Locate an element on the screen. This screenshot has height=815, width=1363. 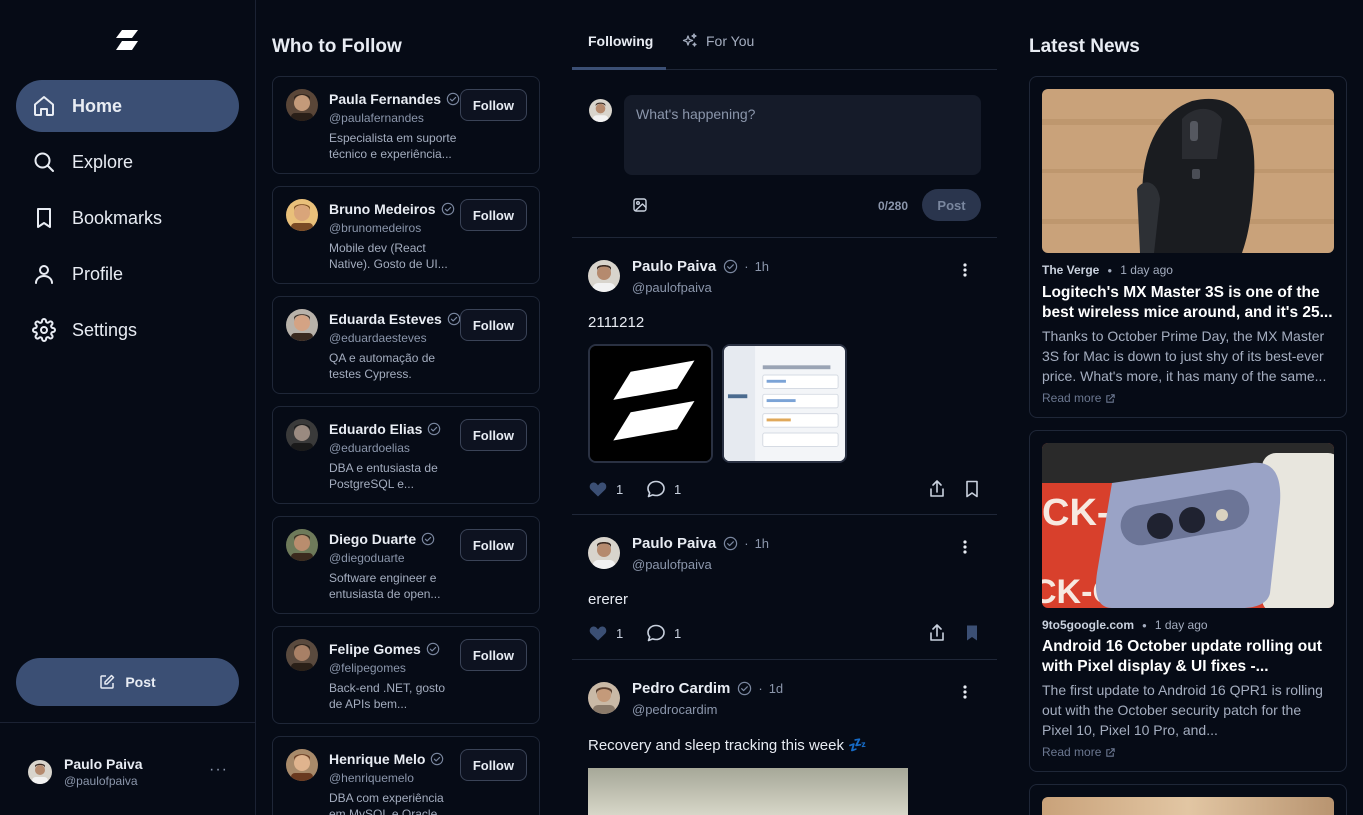
user-name: Eduardo Elias is located at coordinates (385, 429).